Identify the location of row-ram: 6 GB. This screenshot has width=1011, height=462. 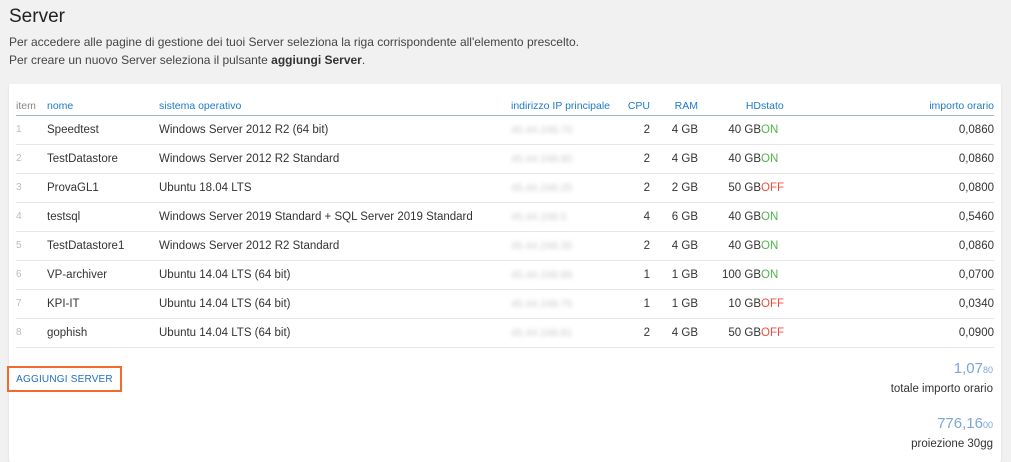
(674, 217).